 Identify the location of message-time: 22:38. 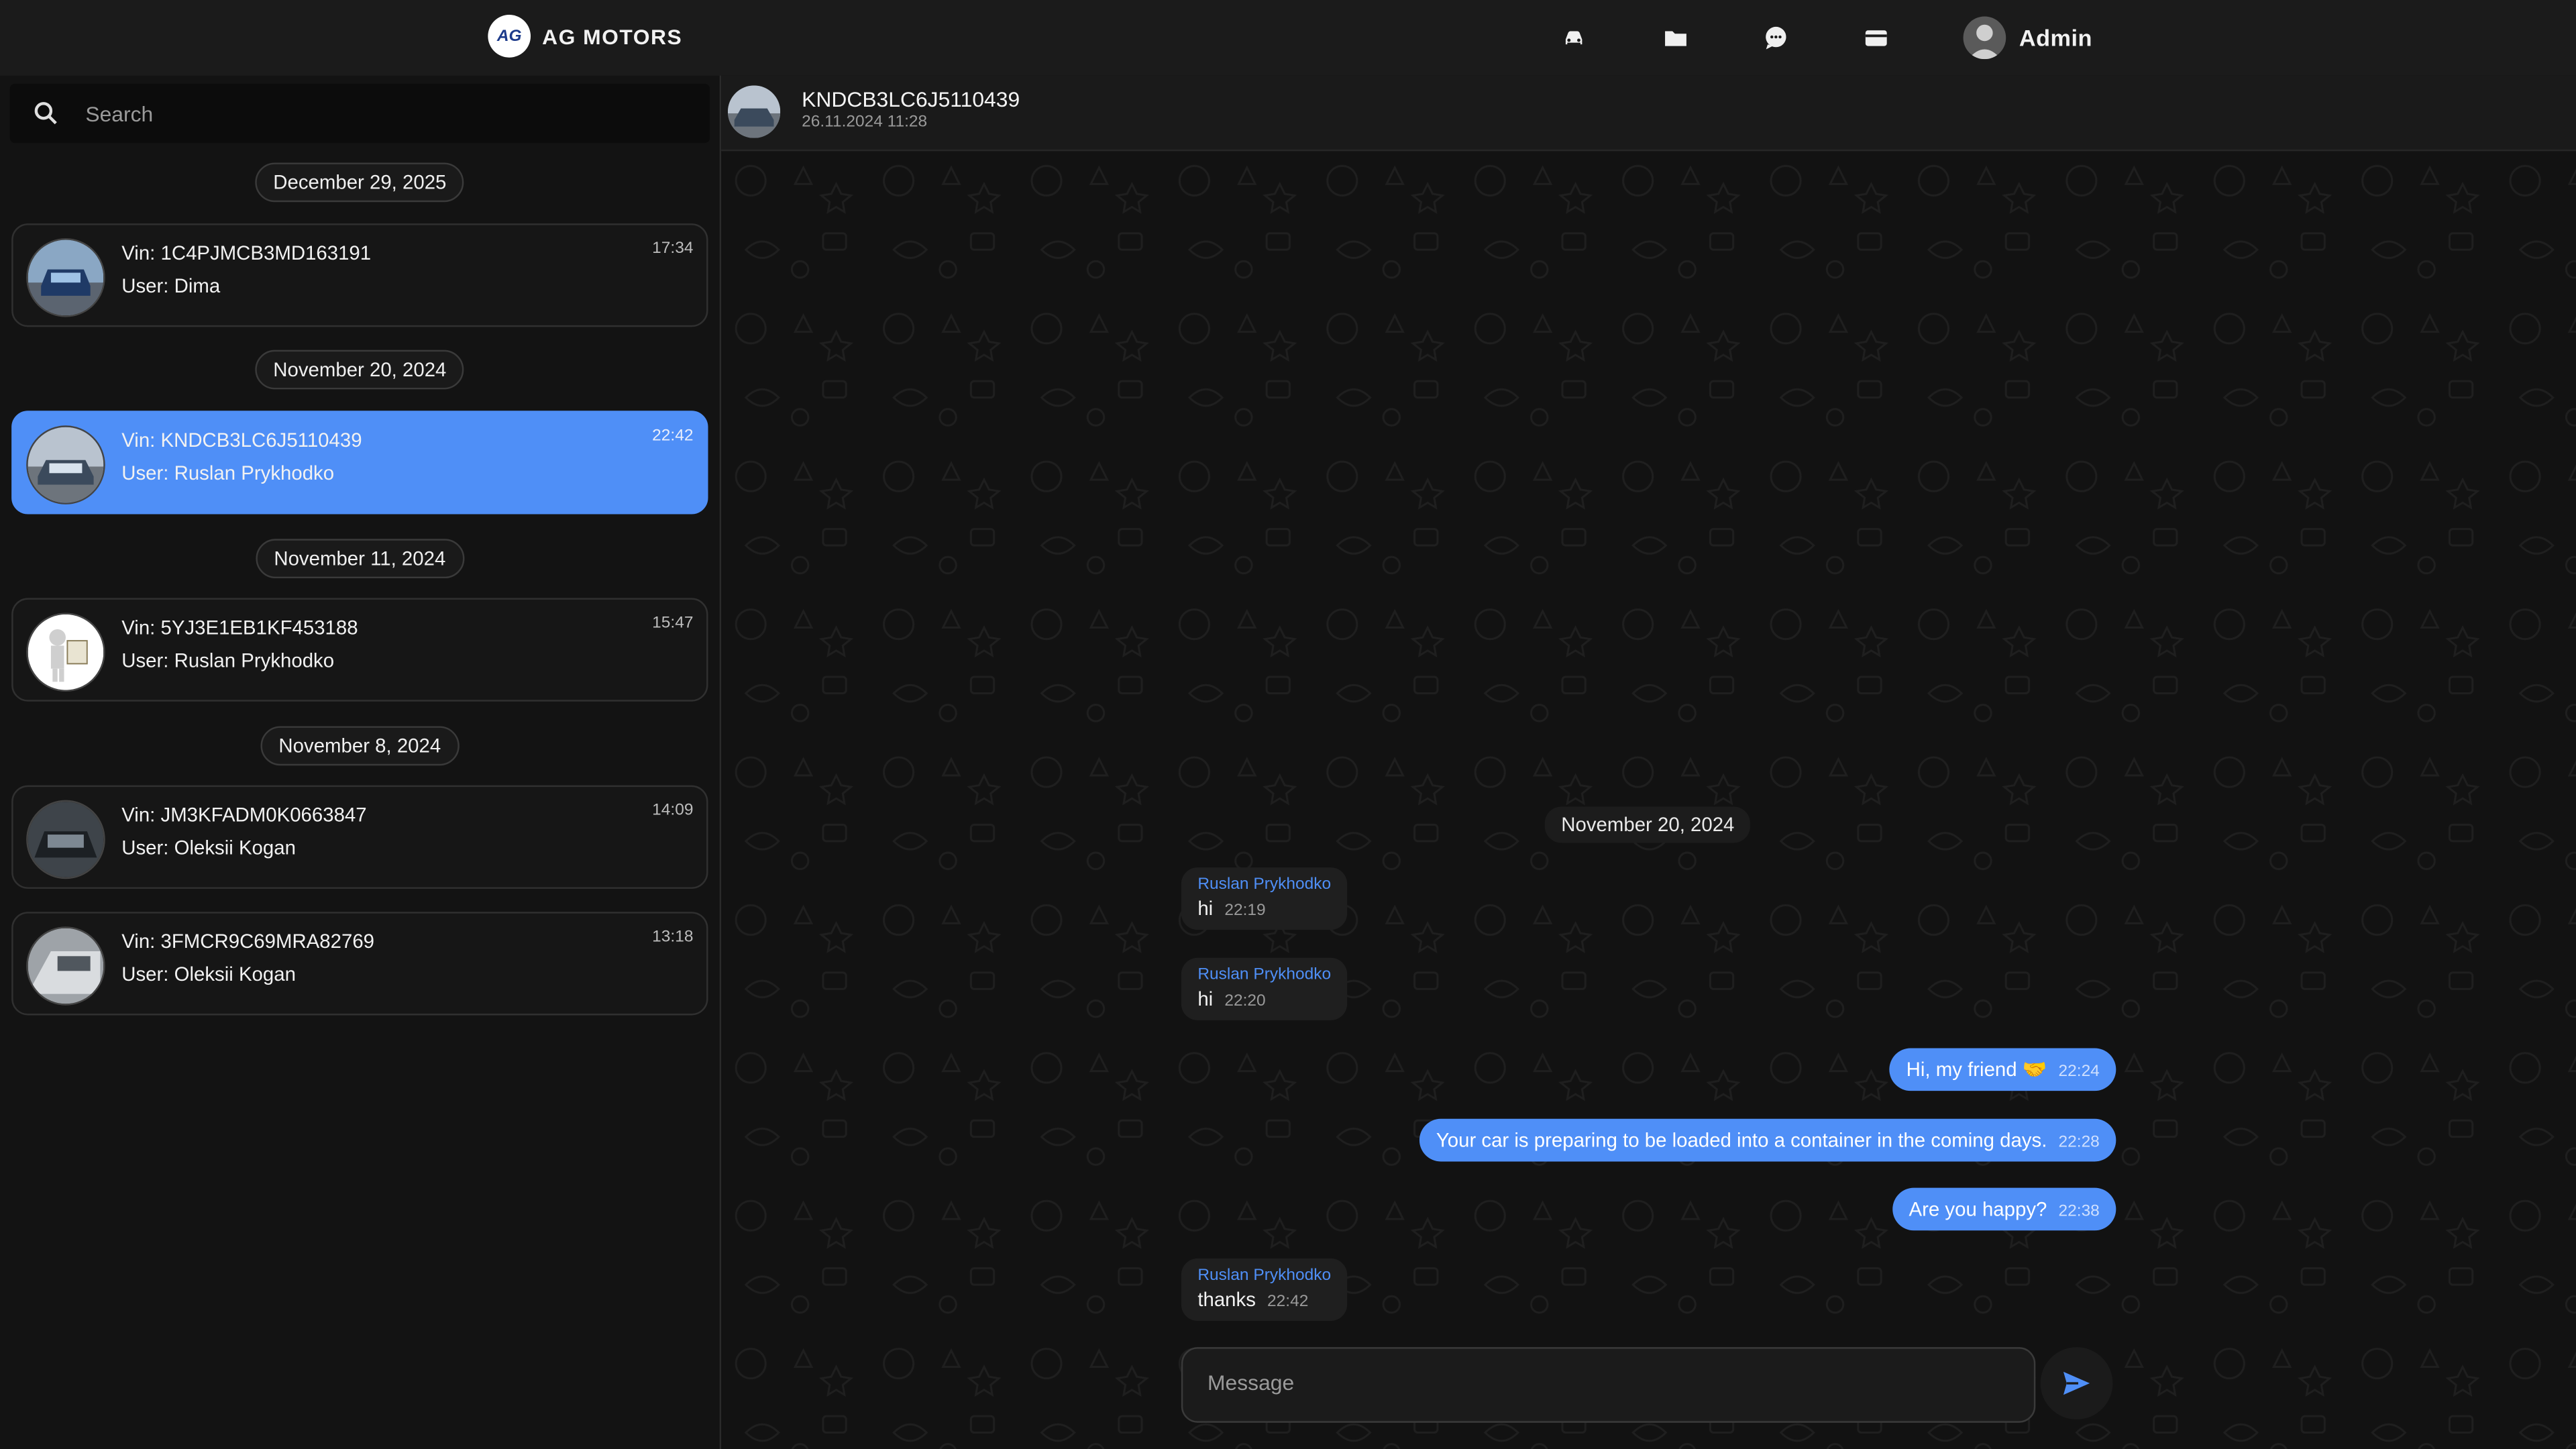
(2079, 1211).